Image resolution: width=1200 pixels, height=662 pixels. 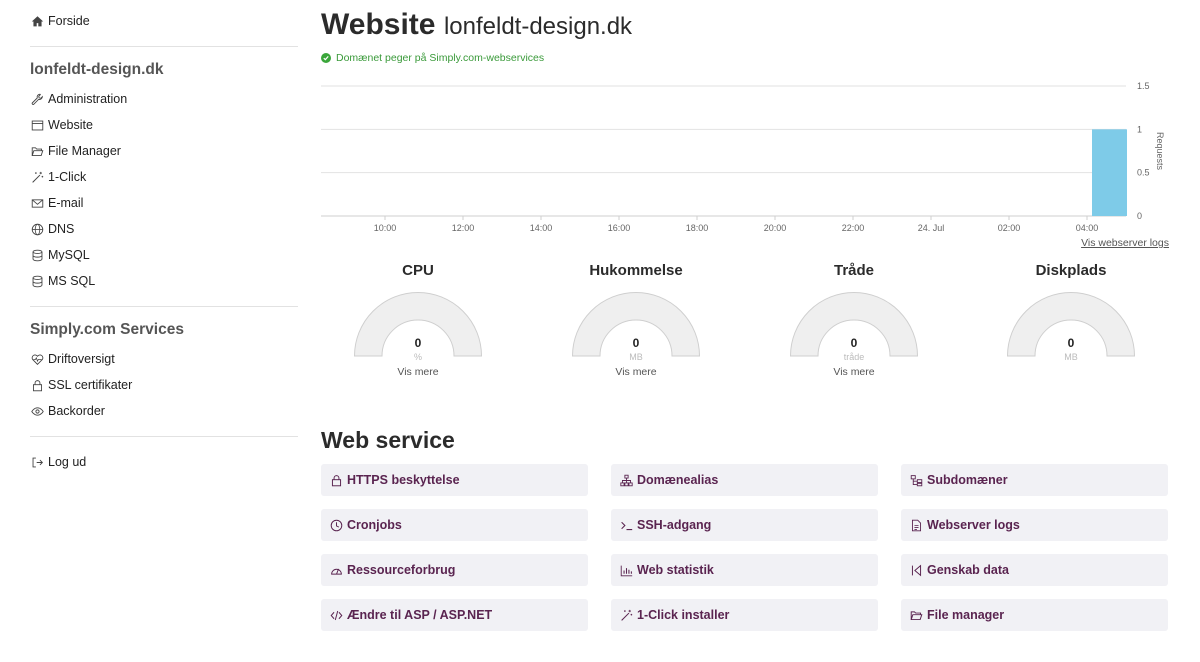 What do you see at coordinates (164, 462) in the screenshot?
I see `sidebar-item-log-ud: Log ud` at bounding box center [164, 462].